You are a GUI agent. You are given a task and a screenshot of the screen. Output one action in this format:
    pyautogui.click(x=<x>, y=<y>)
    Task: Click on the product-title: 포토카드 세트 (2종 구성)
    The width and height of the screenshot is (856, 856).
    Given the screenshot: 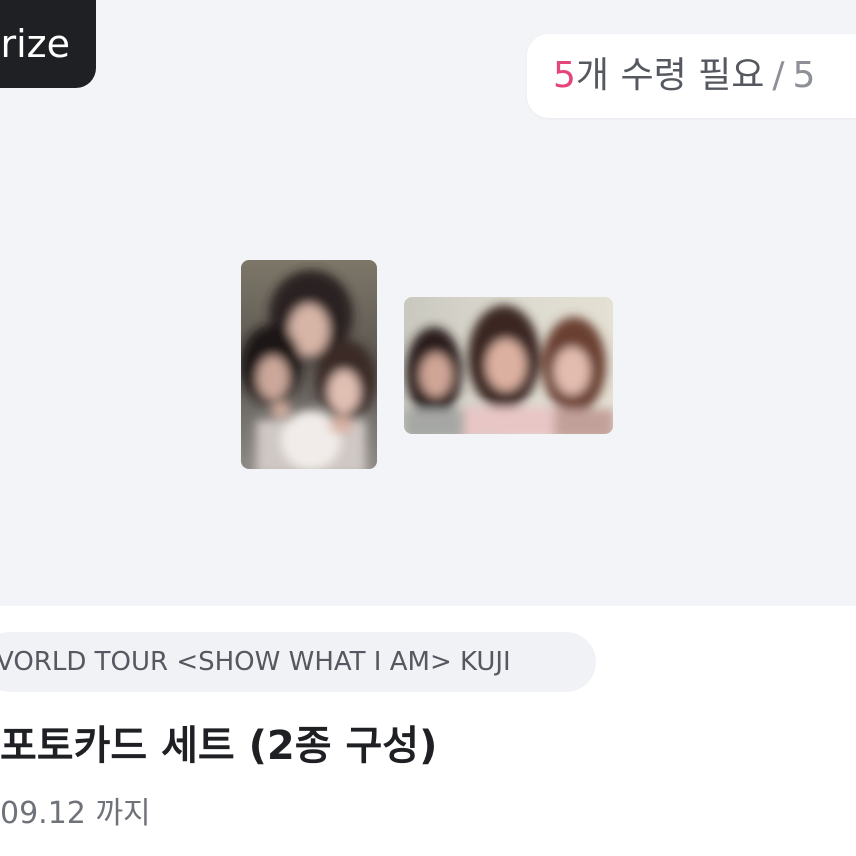 What is the action you would take?
    pyautogui.click(x=219, y=746)
    